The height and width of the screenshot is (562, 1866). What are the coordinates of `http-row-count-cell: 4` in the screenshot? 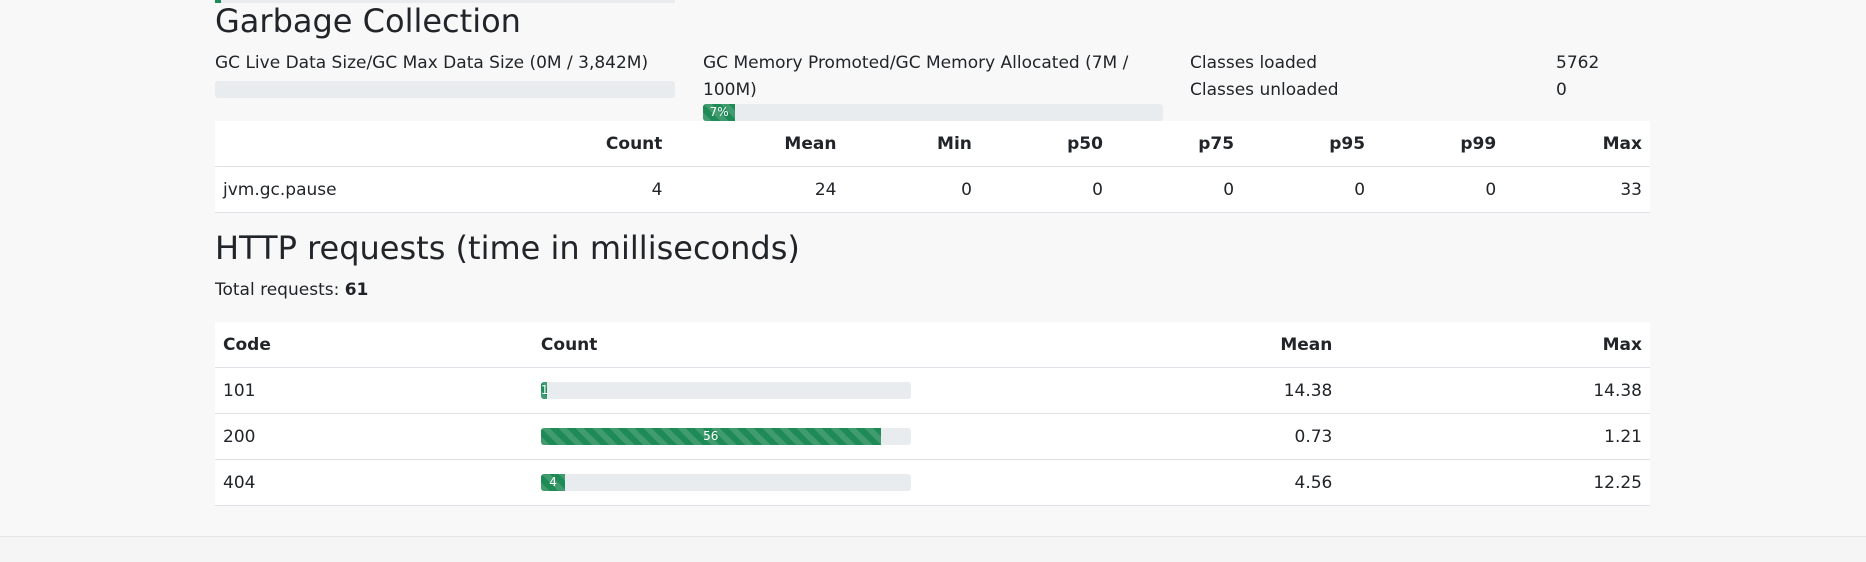 It's located at (784, 482).